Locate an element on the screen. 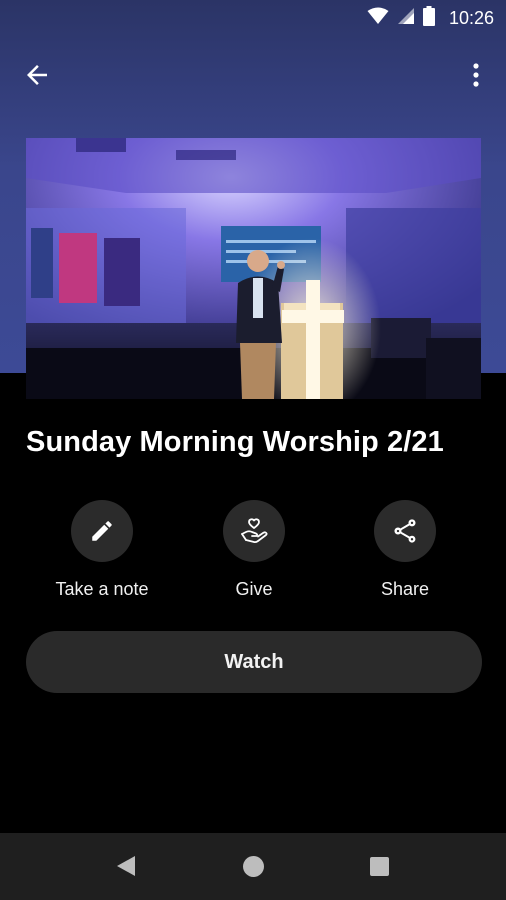 This screenshot has width=506, height=900. back-button is located at coordinates (37, 75).